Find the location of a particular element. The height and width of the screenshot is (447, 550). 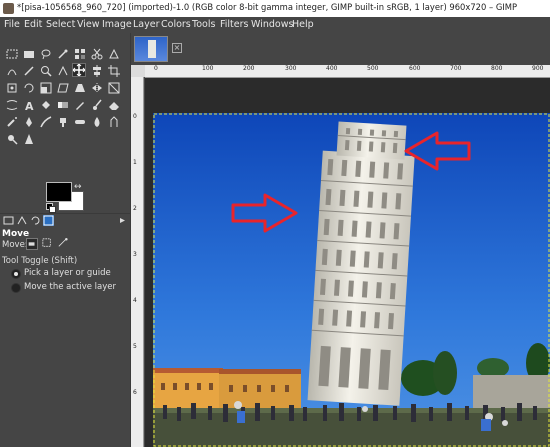

pick-layer-radio is located at coordinates (16, 274).